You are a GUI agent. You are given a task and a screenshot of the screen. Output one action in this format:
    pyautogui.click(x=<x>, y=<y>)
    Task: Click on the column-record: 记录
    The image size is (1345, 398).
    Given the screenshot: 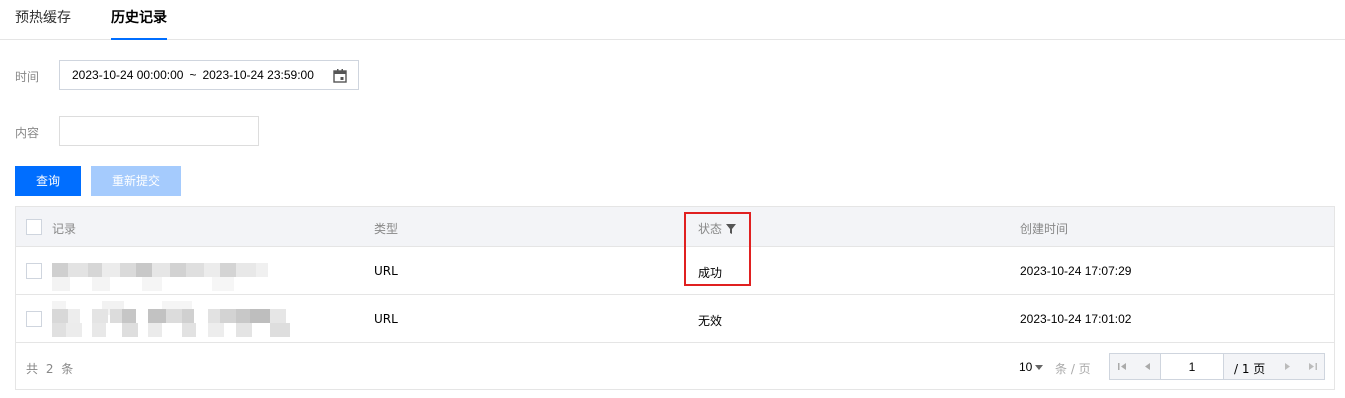 What is the action you would take?
    pyautogui.click(x=64, y=229)
    